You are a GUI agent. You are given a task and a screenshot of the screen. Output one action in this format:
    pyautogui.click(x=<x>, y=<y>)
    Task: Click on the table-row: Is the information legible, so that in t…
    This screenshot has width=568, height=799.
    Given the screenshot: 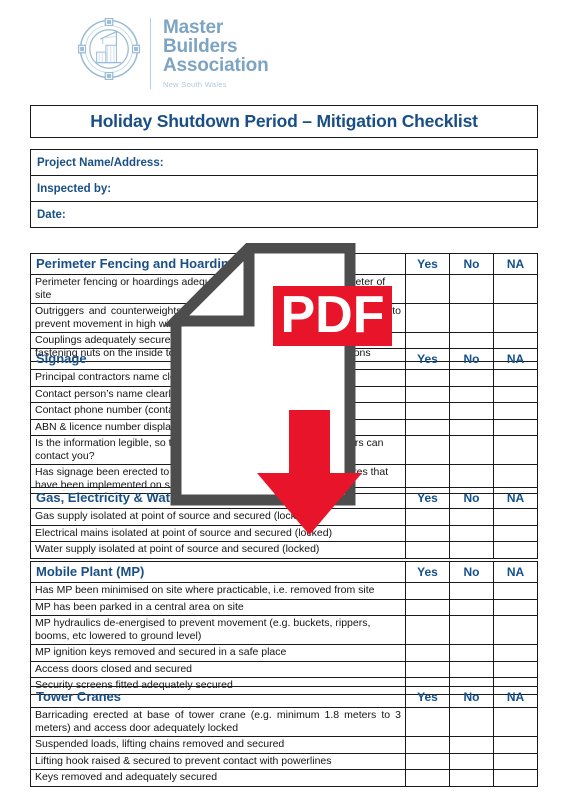 What is the action you would take?
    pyautogui.click(x=284, y=450)
    